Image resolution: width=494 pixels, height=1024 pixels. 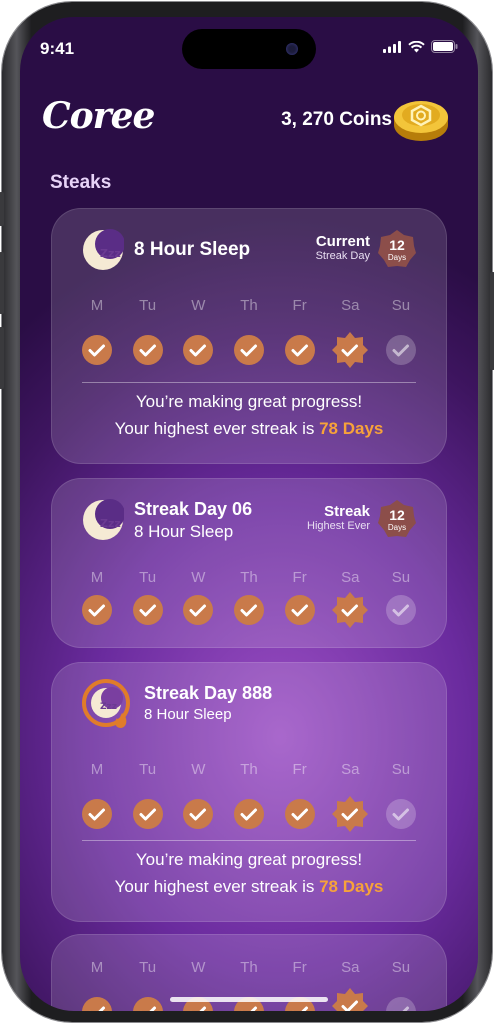 What do you see at coordinates (2, 209) in the screenshot?
I see `action-button` at bounding box center [2, 209].